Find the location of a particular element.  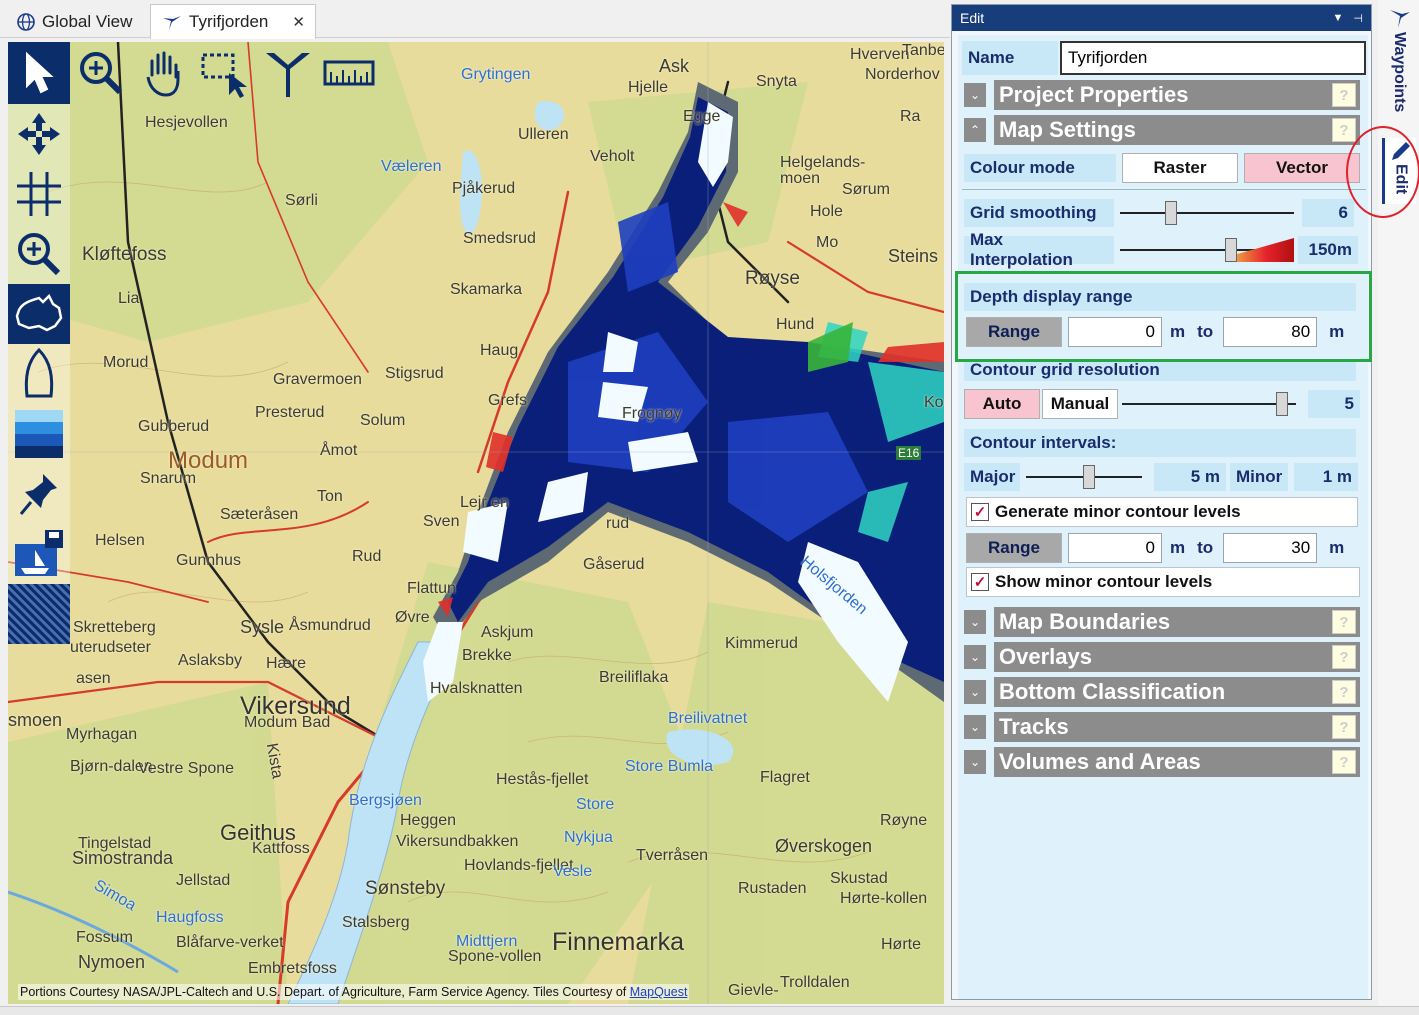

major-label-box: Major is located at coordinates (992, 477).